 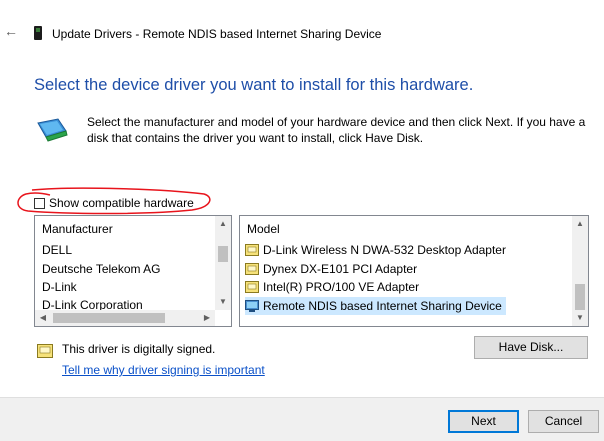 What do you see at coordinates (340, 269) in the screenshot?
I see `model-name: Dynex DX-E101 PCI Adapter` at bounding box center [340, 269].